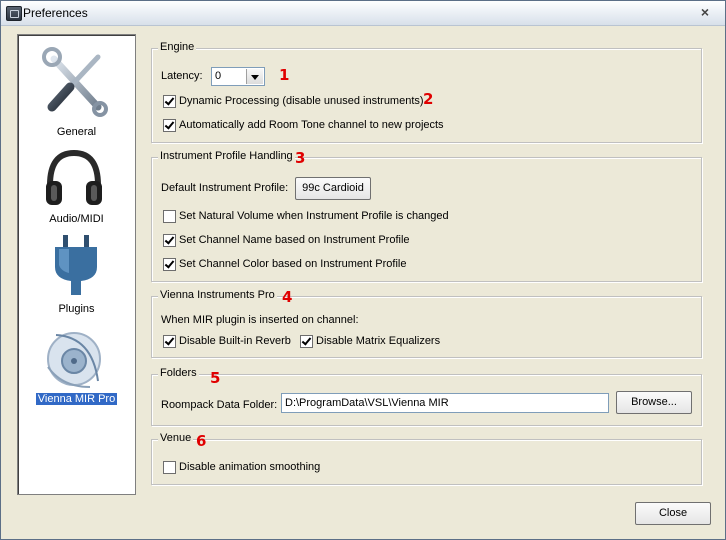 This screenshot has width=726, height=540. What do you see at coordinates (169, 264) in the screenshot?
I see `channel-color-checkbox` at bounding box center [169, 264].